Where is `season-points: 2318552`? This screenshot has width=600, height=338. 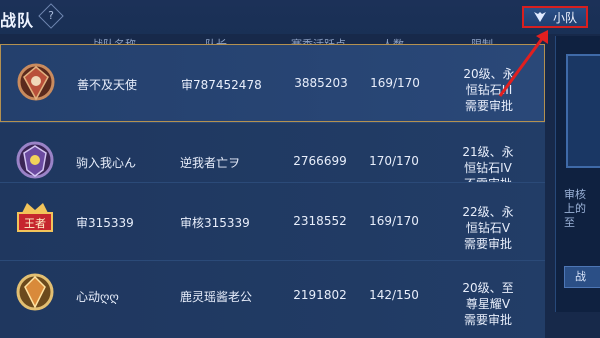
season-points: 2318552 is located at coordinates (320, 221).